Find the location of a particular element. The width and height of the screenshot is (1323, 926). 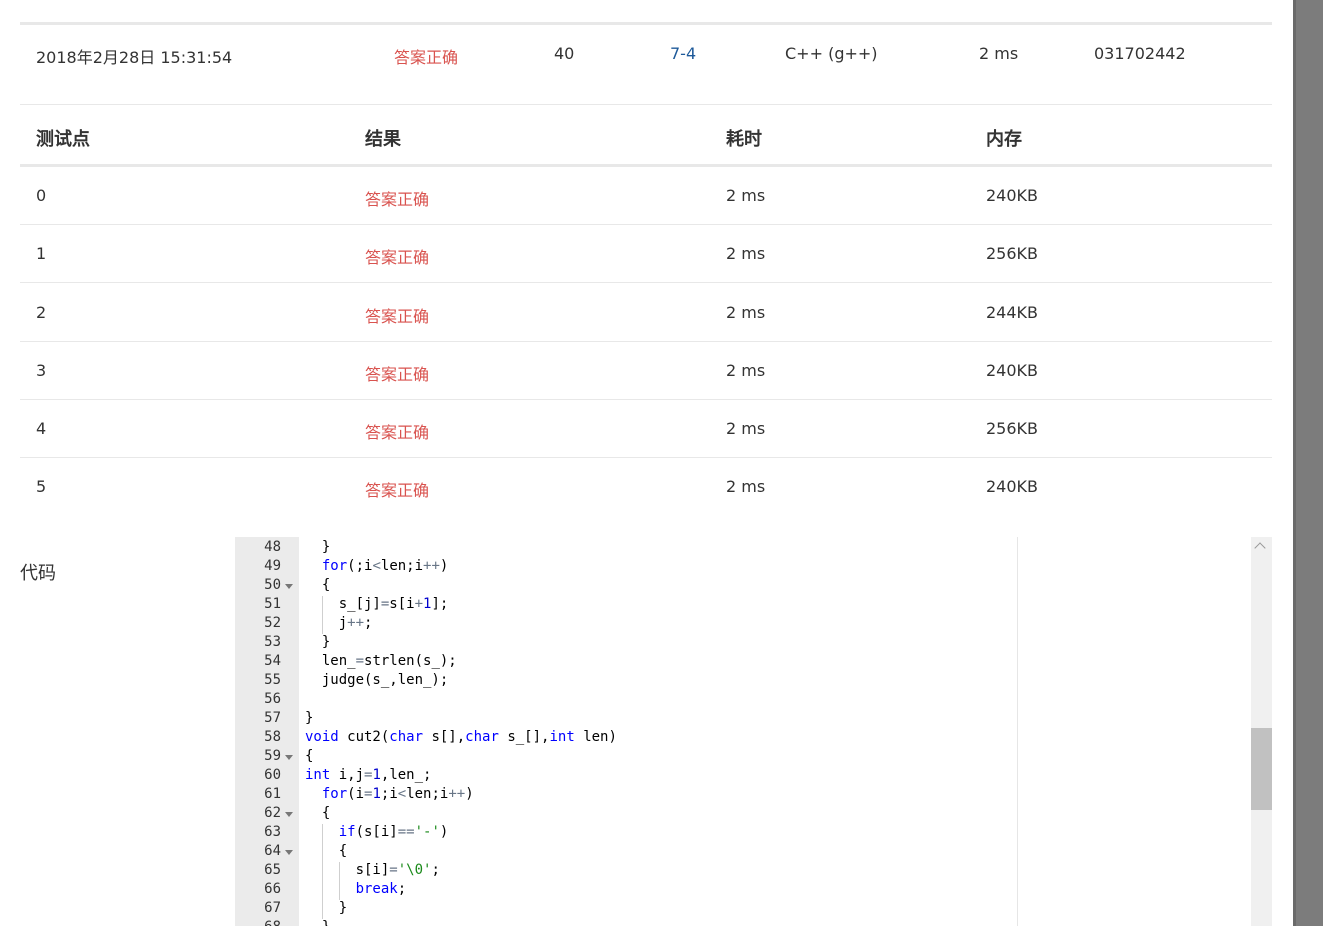

editor-scrollbar is located at coordinates (1261, 731).